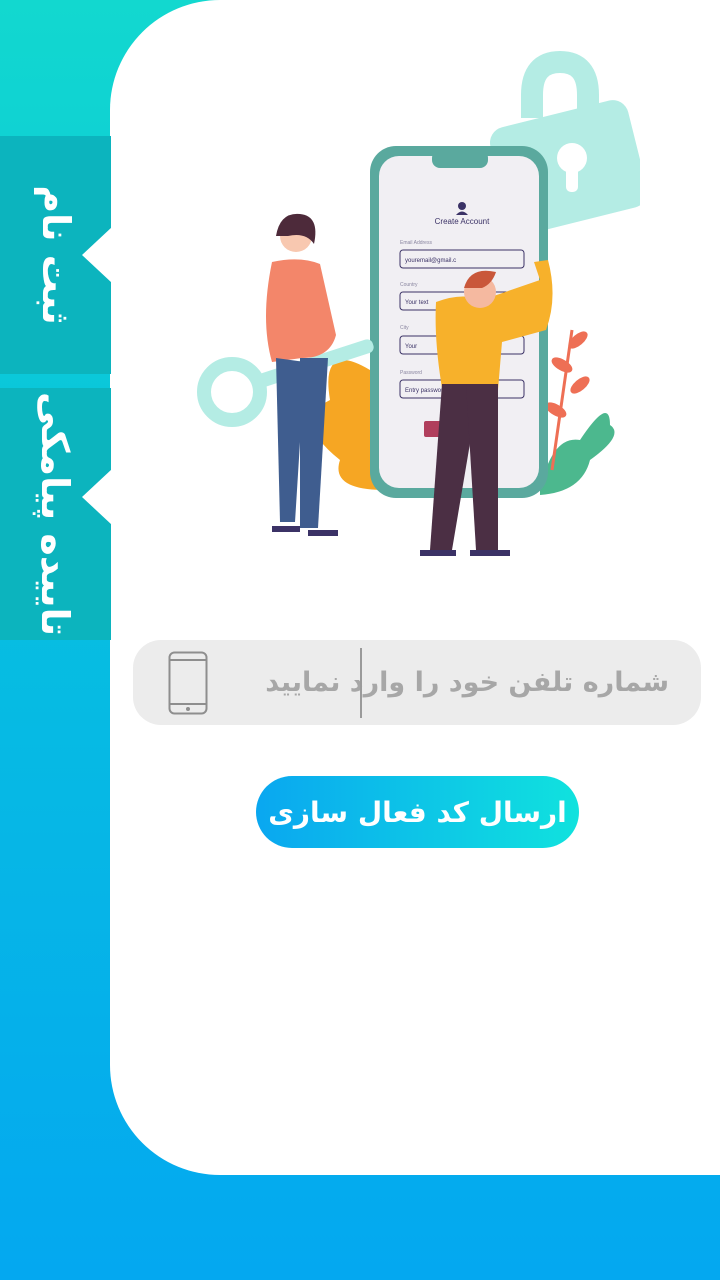  I want to click on illustration-country-label: Country, so click(409, 285).